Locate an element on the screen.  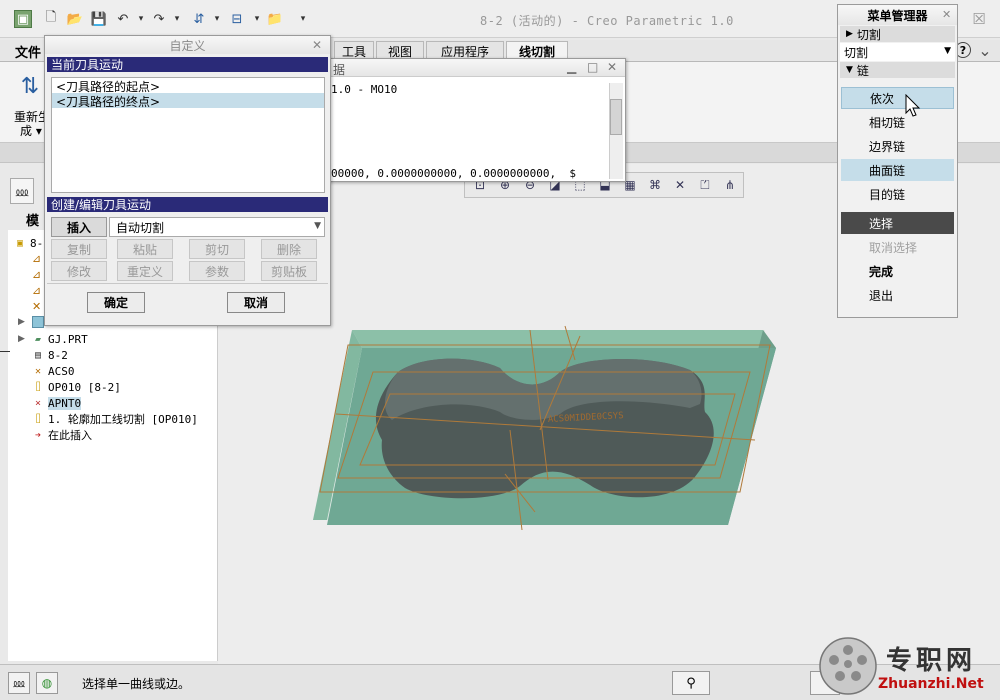
file-tab: 文件 is located at coordinates (28, 51).